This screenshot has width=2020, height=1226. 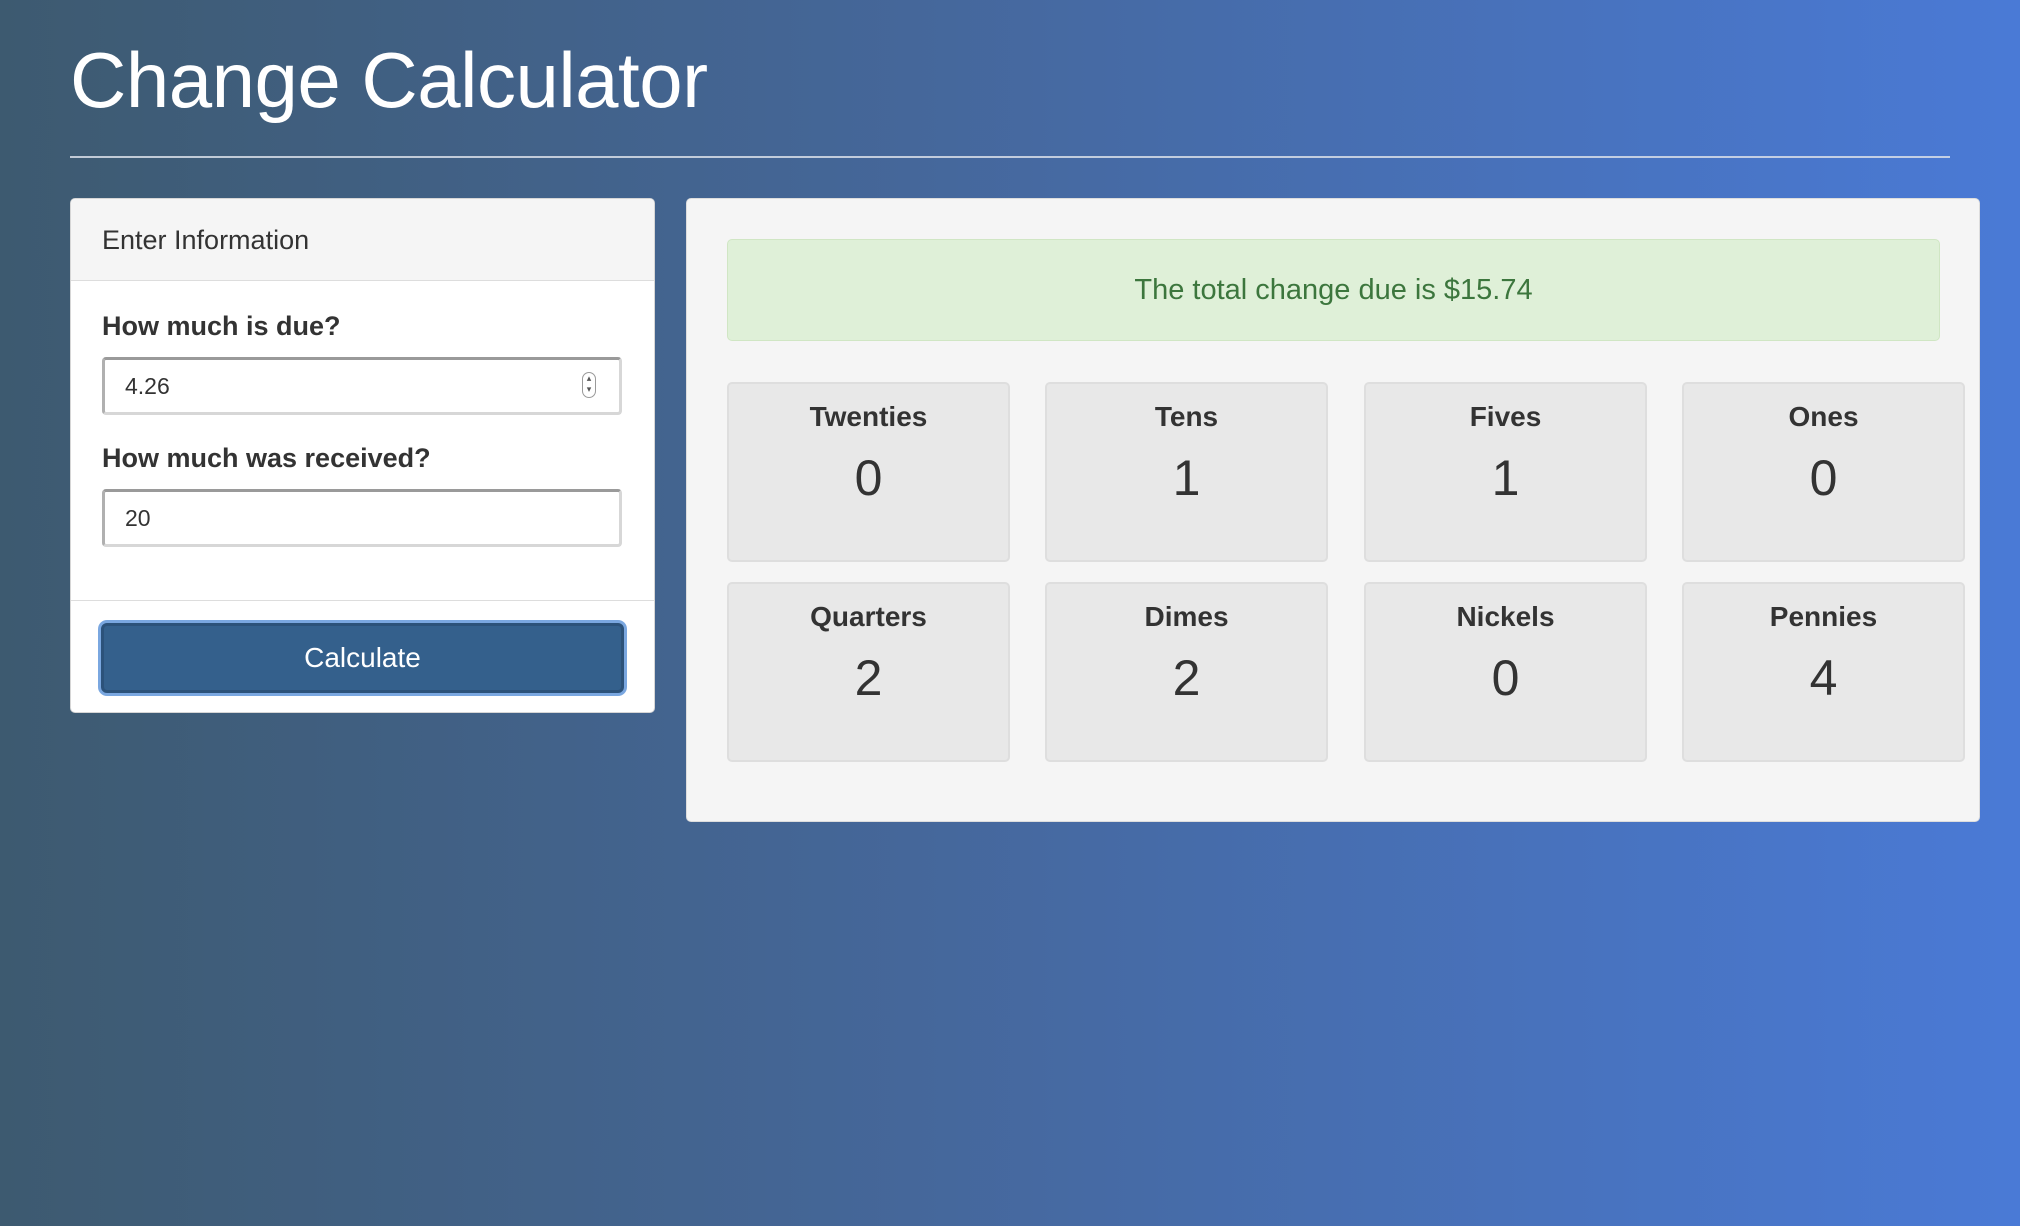 I want to click on header-divider, so click(x=1010, y=157).